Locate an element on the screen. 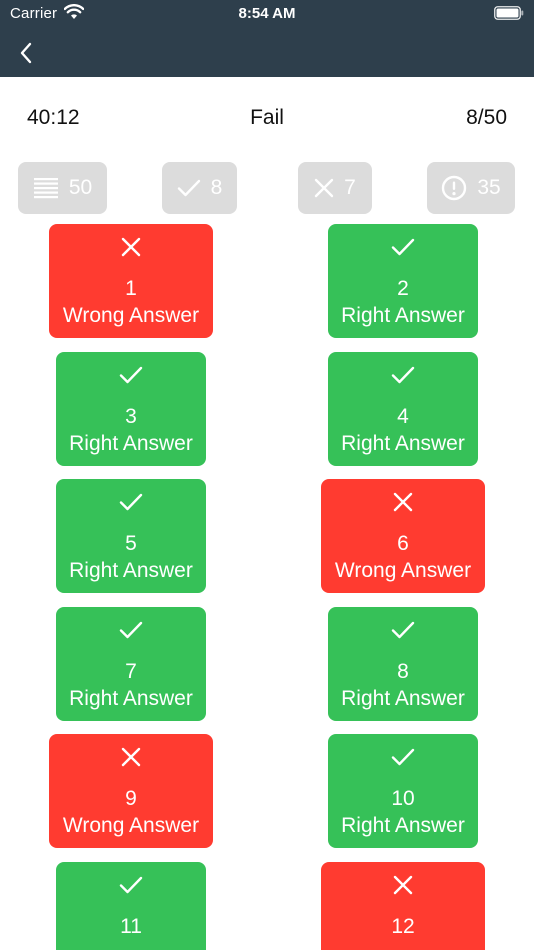 The height and width of the screenshot is (950, 534). question-number: 2 is located at coordinates (403, 288).